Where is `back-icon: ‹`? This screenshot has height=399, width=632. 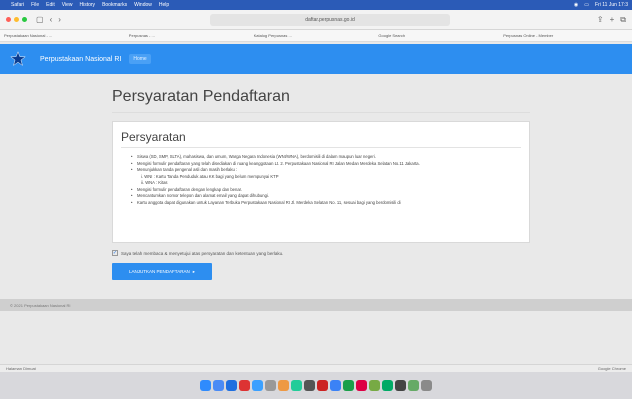 back-icon: ‹ is located at coordinates (51, 19).